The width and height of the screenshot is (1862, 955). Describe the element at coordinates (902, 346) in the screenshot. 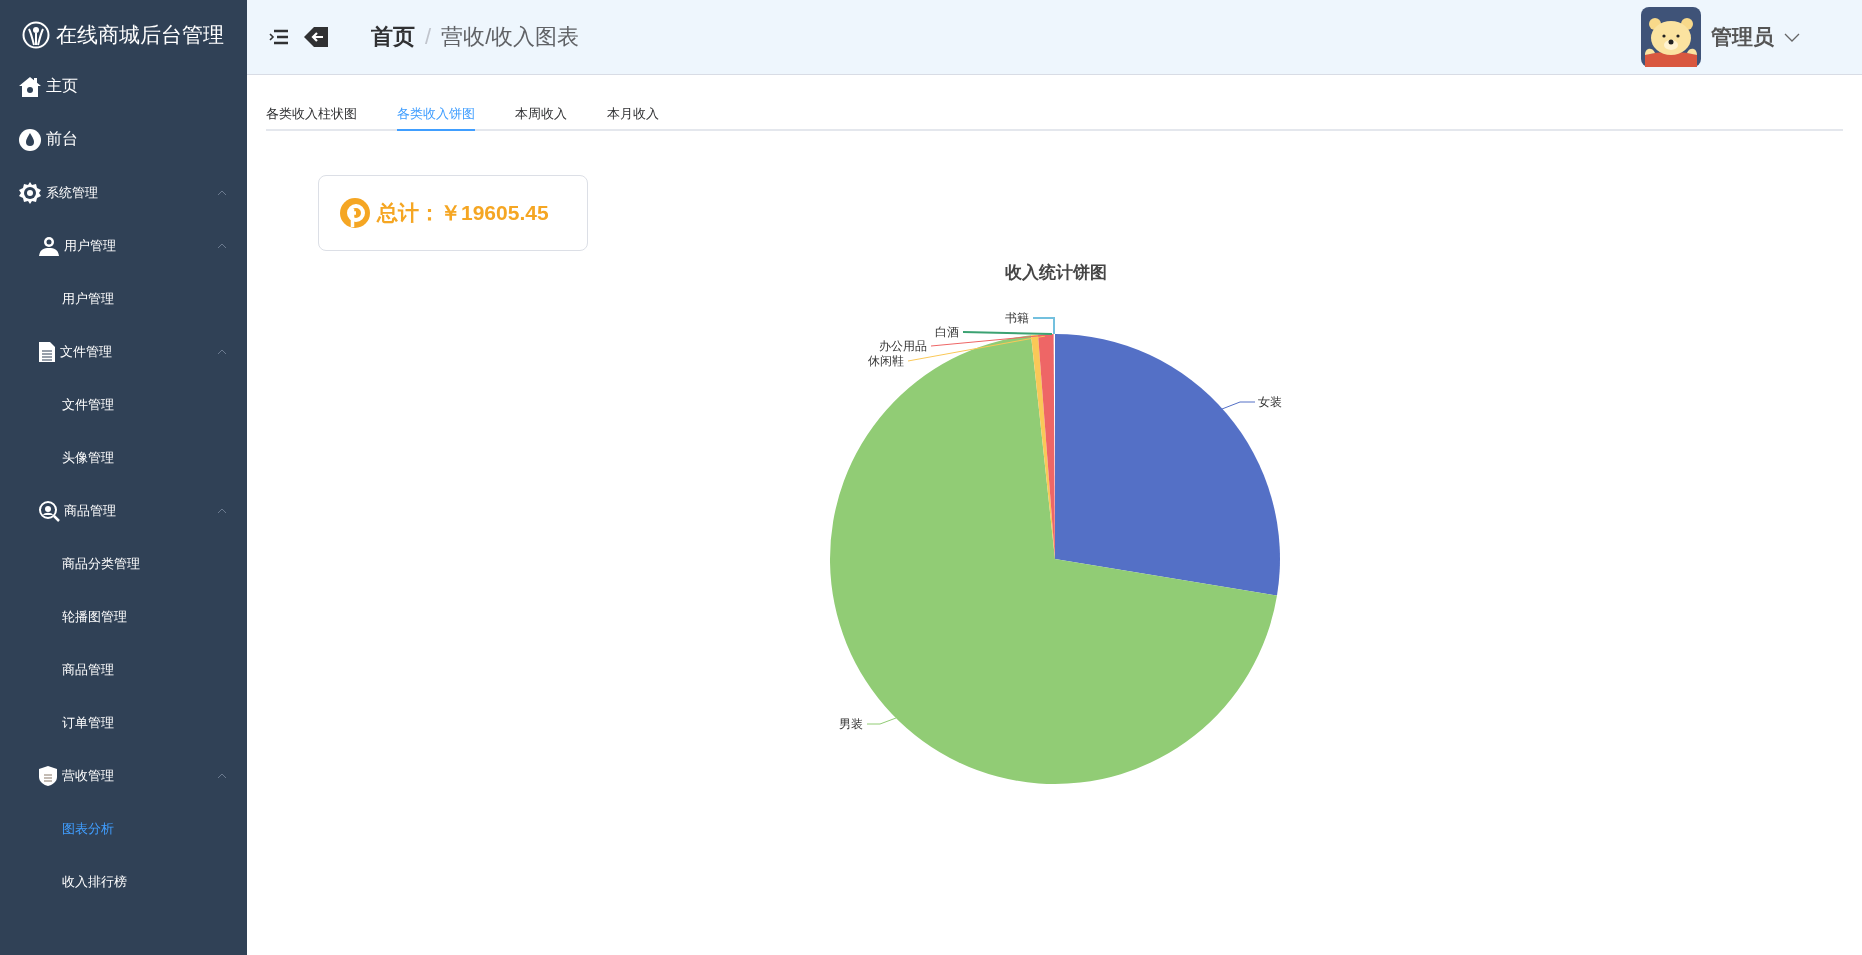

I see `slice-label: 办公用品` at that location.